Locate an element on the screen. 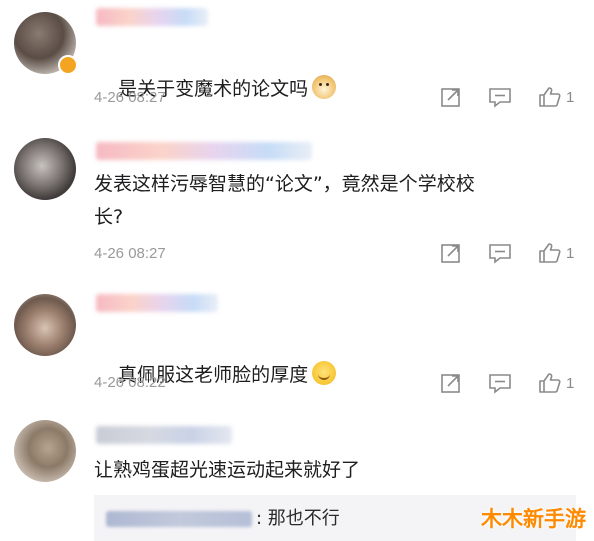 The image size is (594, 541). comment-text: 让熟鸡蛋超光速运动起来就好了 is located at coordinates (227, 470).